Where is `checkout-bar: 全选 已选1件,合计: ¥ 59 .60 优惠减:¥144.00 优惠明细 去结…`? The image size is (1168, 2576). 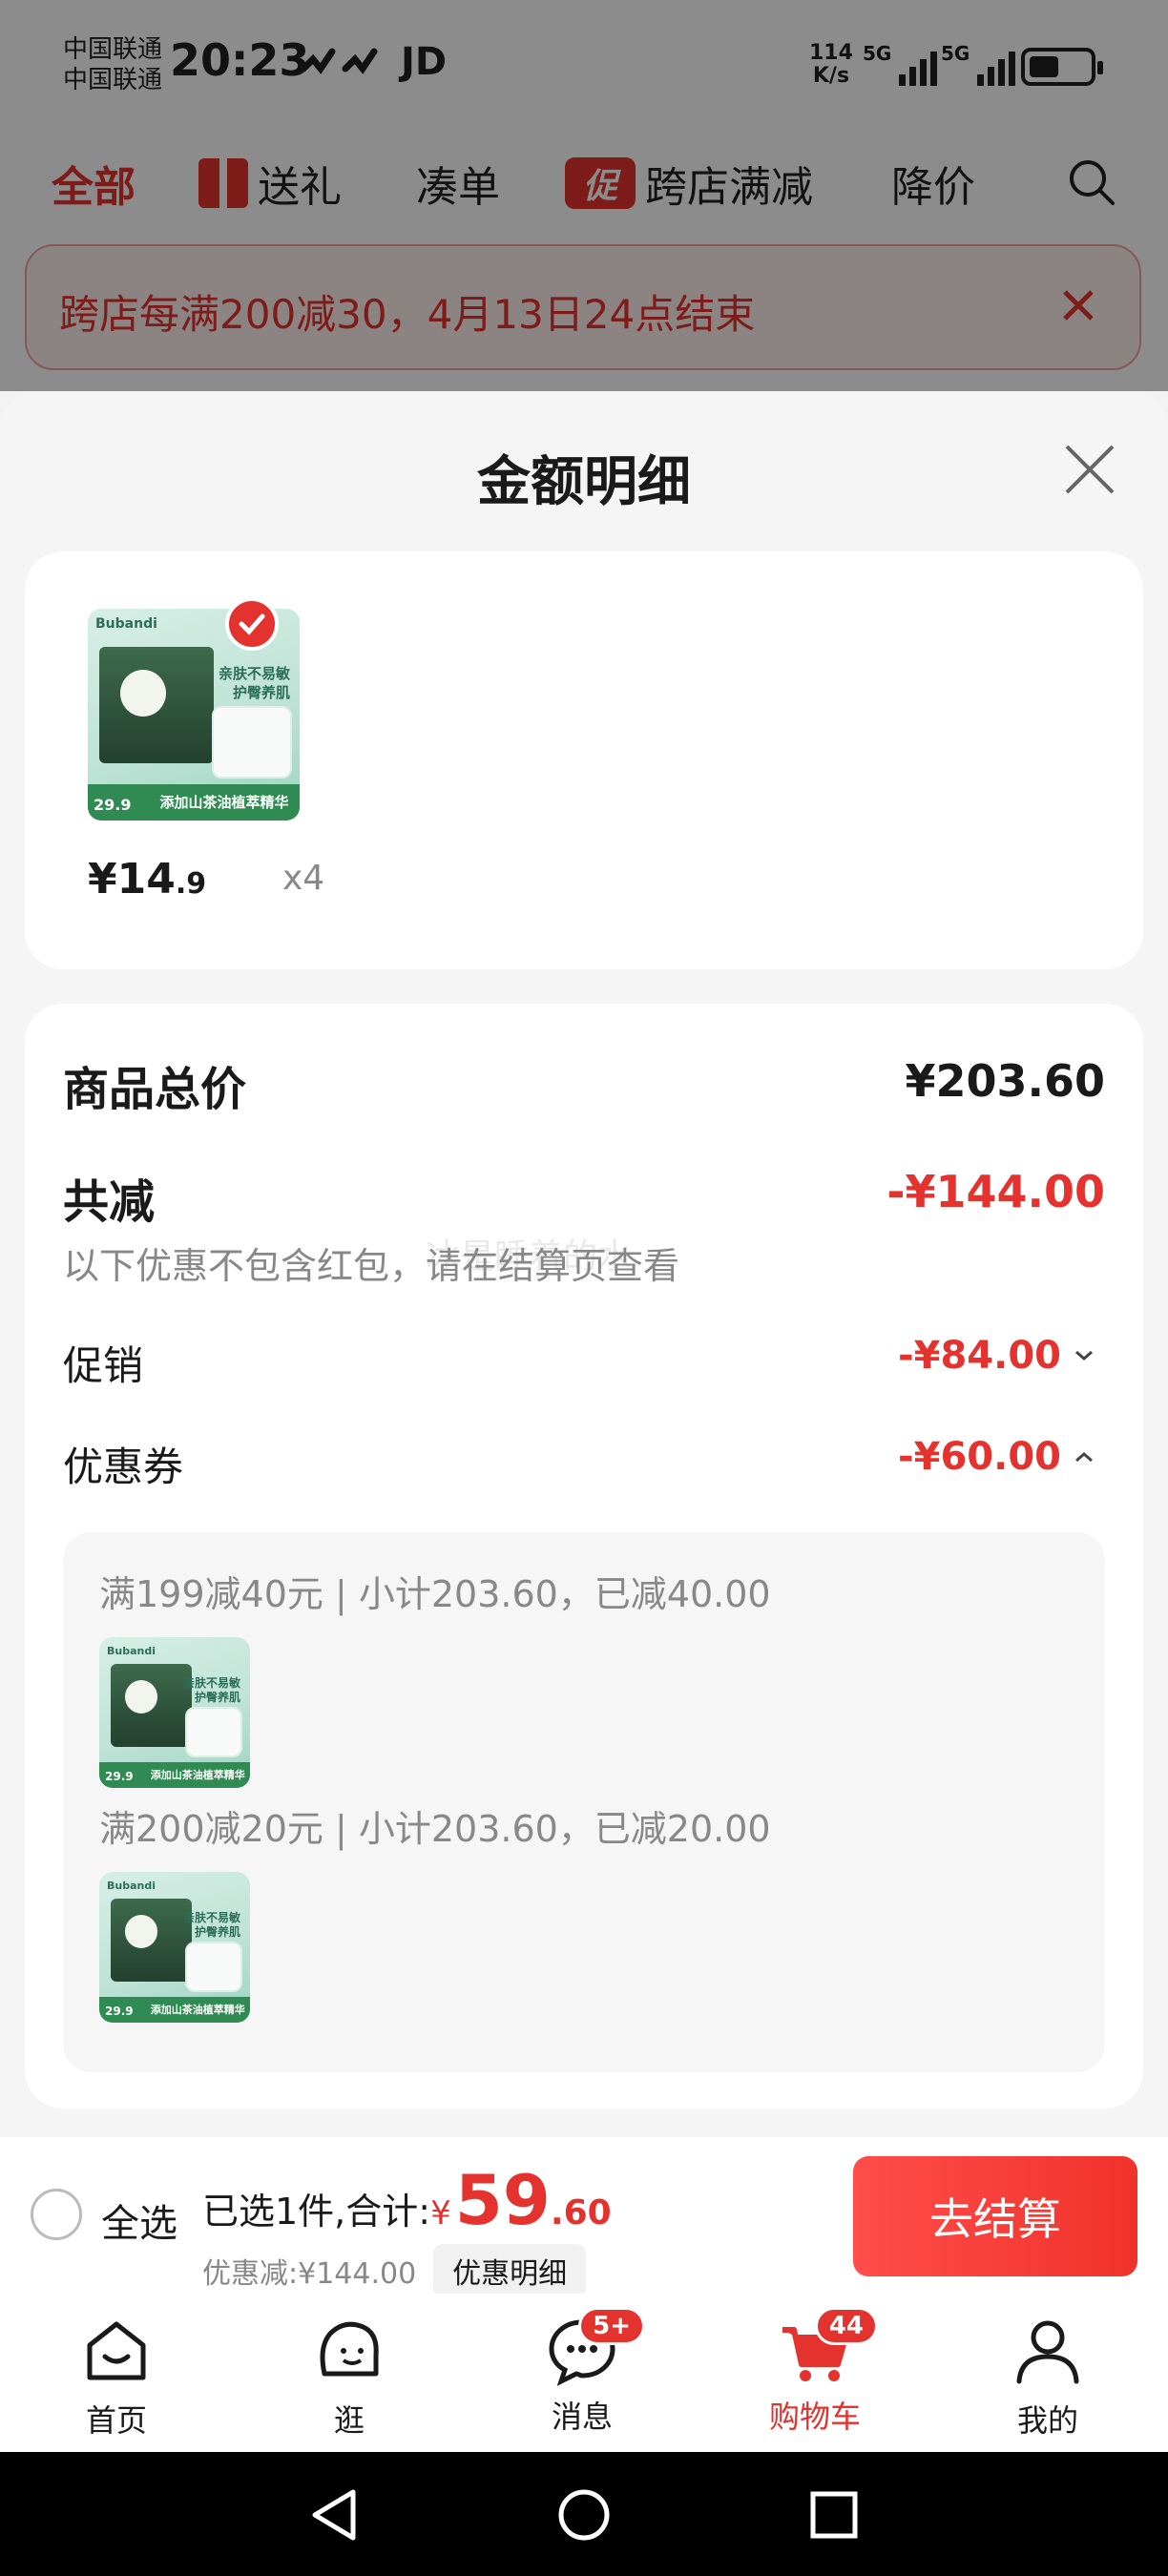
checkout-bar: 全选 已选1件,合计: ¥ 59 .60 优惠减:¥144.00 优惠明细 去结… is located at coordinates (584, 2217).